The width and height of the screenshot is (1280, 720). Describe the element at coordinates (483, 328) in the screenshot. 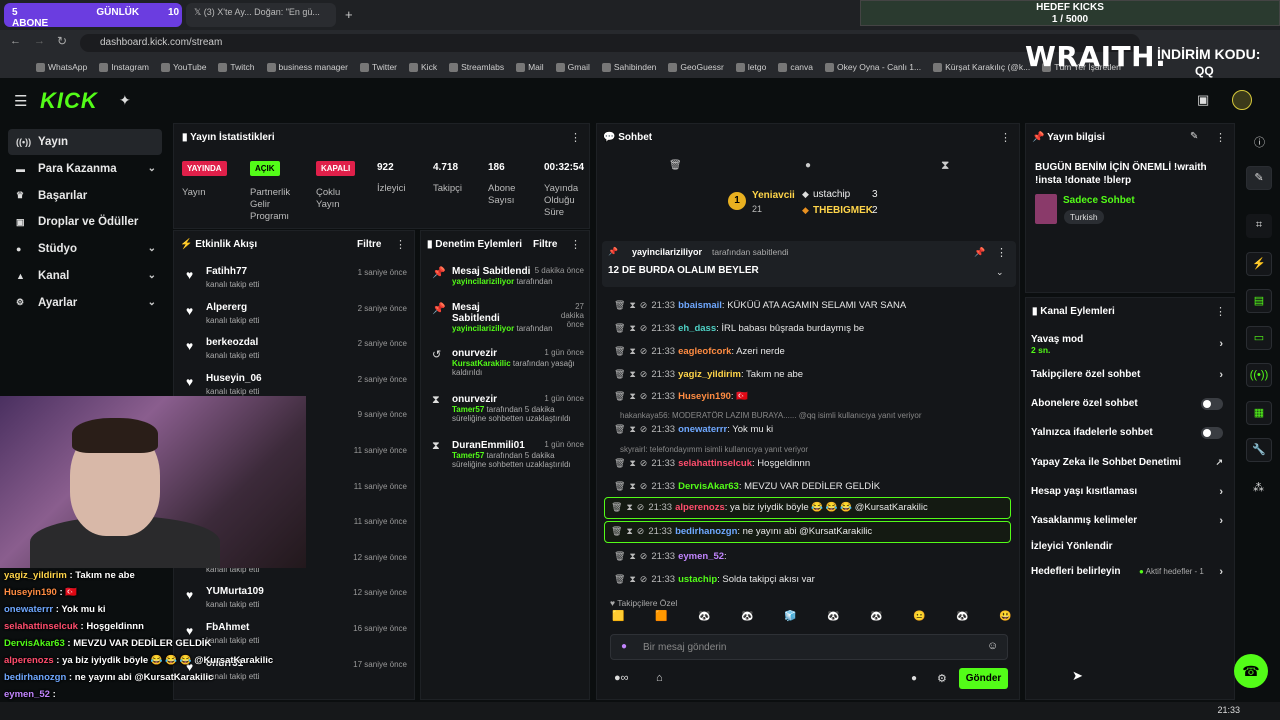

I see `moderator-name: yayincilariziliyor` at that location.